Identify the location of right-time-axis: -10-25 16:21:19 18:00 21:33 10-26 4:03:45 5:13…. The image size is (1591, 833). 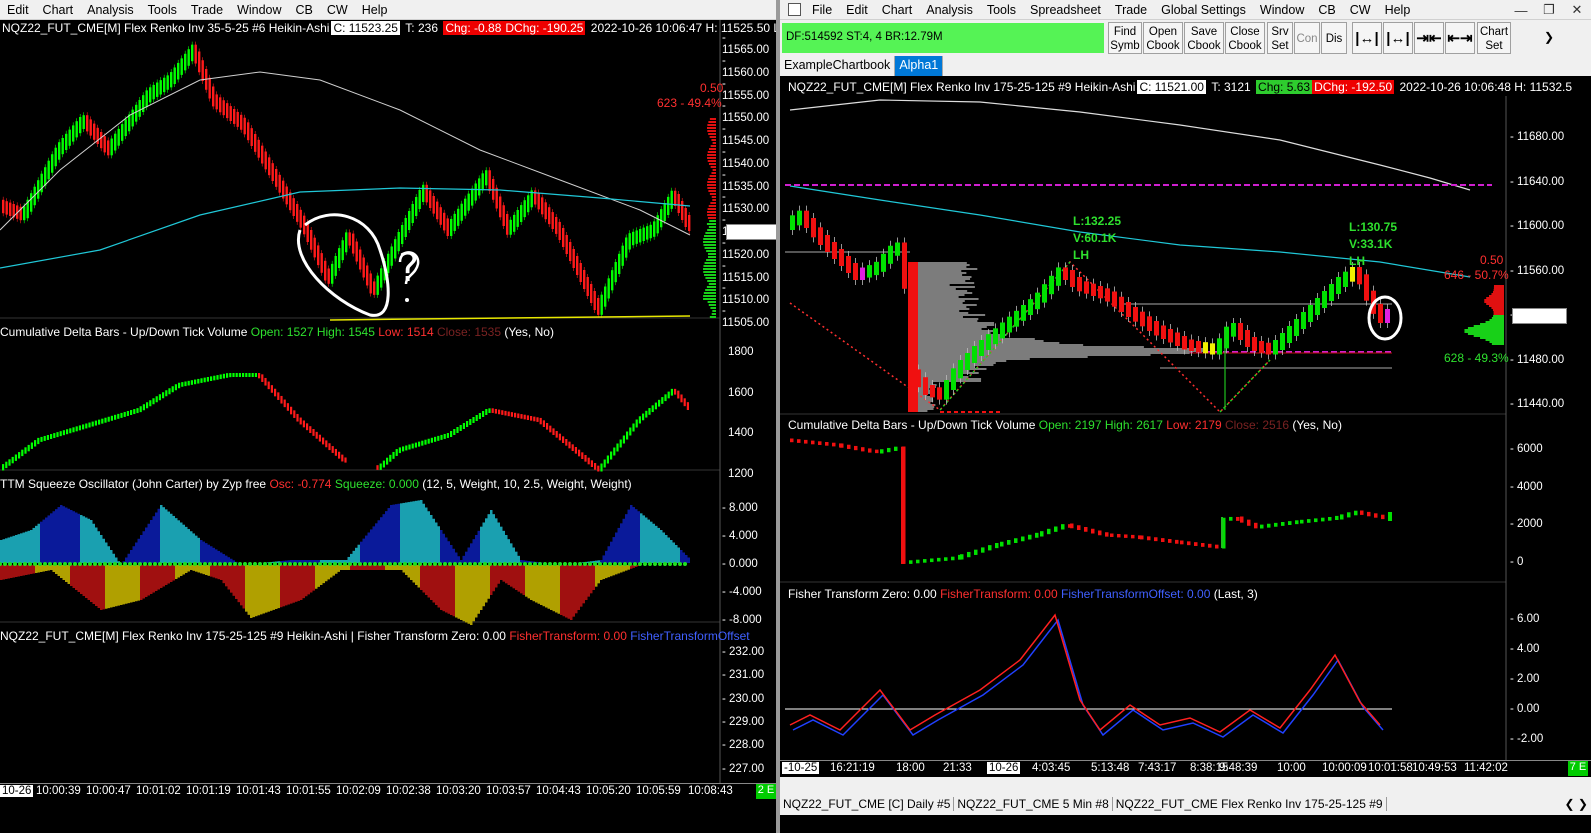
(1185, 768).